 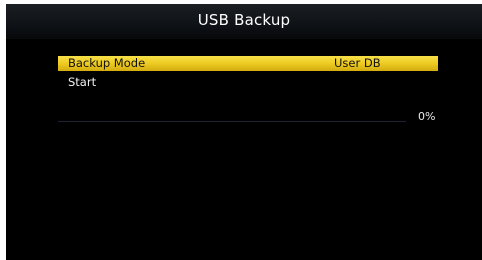 I want to click on backup-mode-value: User DB, so click(x=357, y=63).